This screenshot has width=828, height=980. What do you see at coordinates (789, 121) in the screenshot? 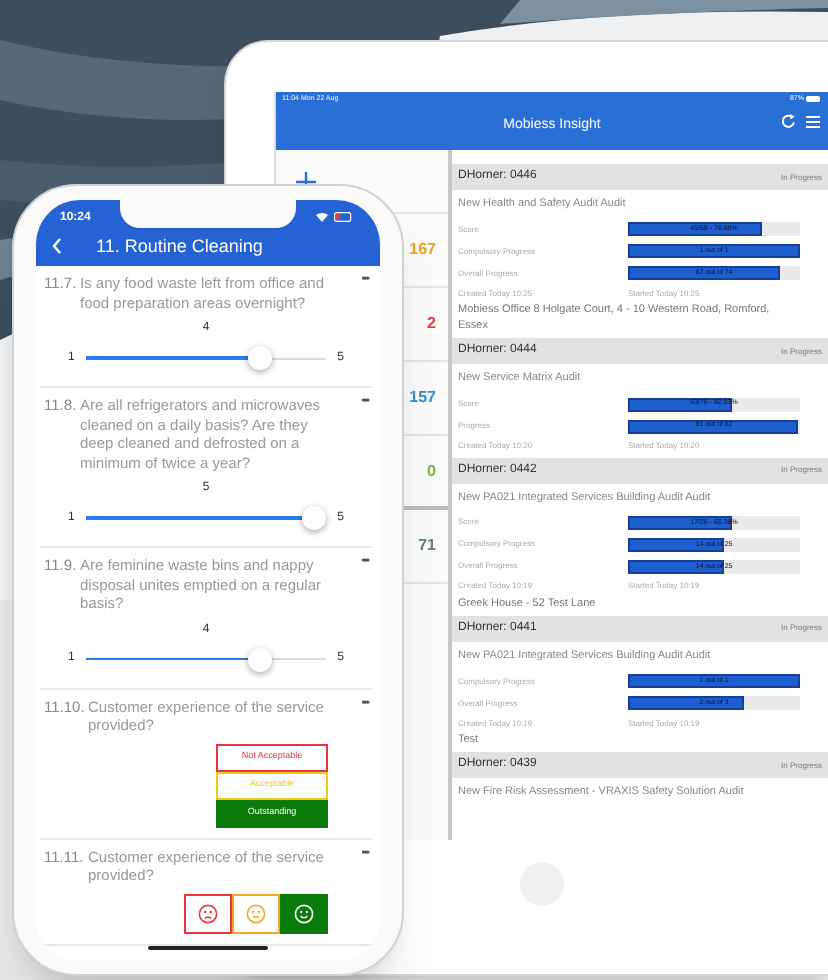
I see `refresh-icon` at bounding box center [789, 121].